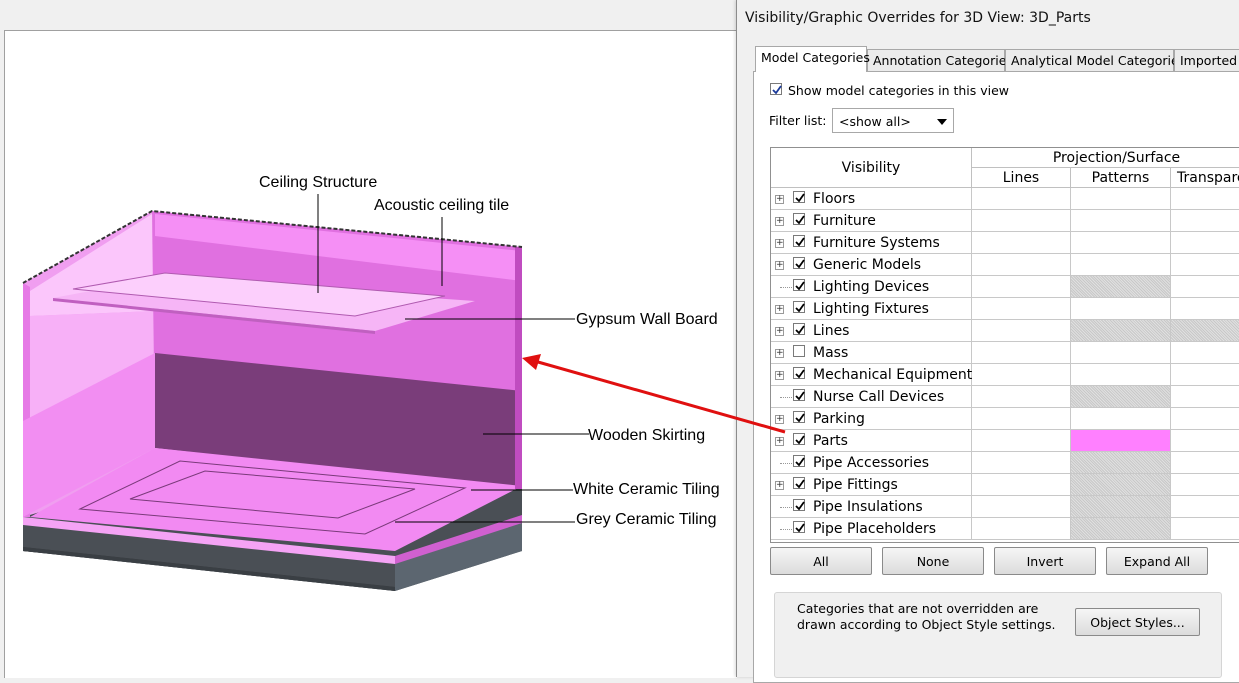  I want to click on arrow-head-icon, so click(531, 362).